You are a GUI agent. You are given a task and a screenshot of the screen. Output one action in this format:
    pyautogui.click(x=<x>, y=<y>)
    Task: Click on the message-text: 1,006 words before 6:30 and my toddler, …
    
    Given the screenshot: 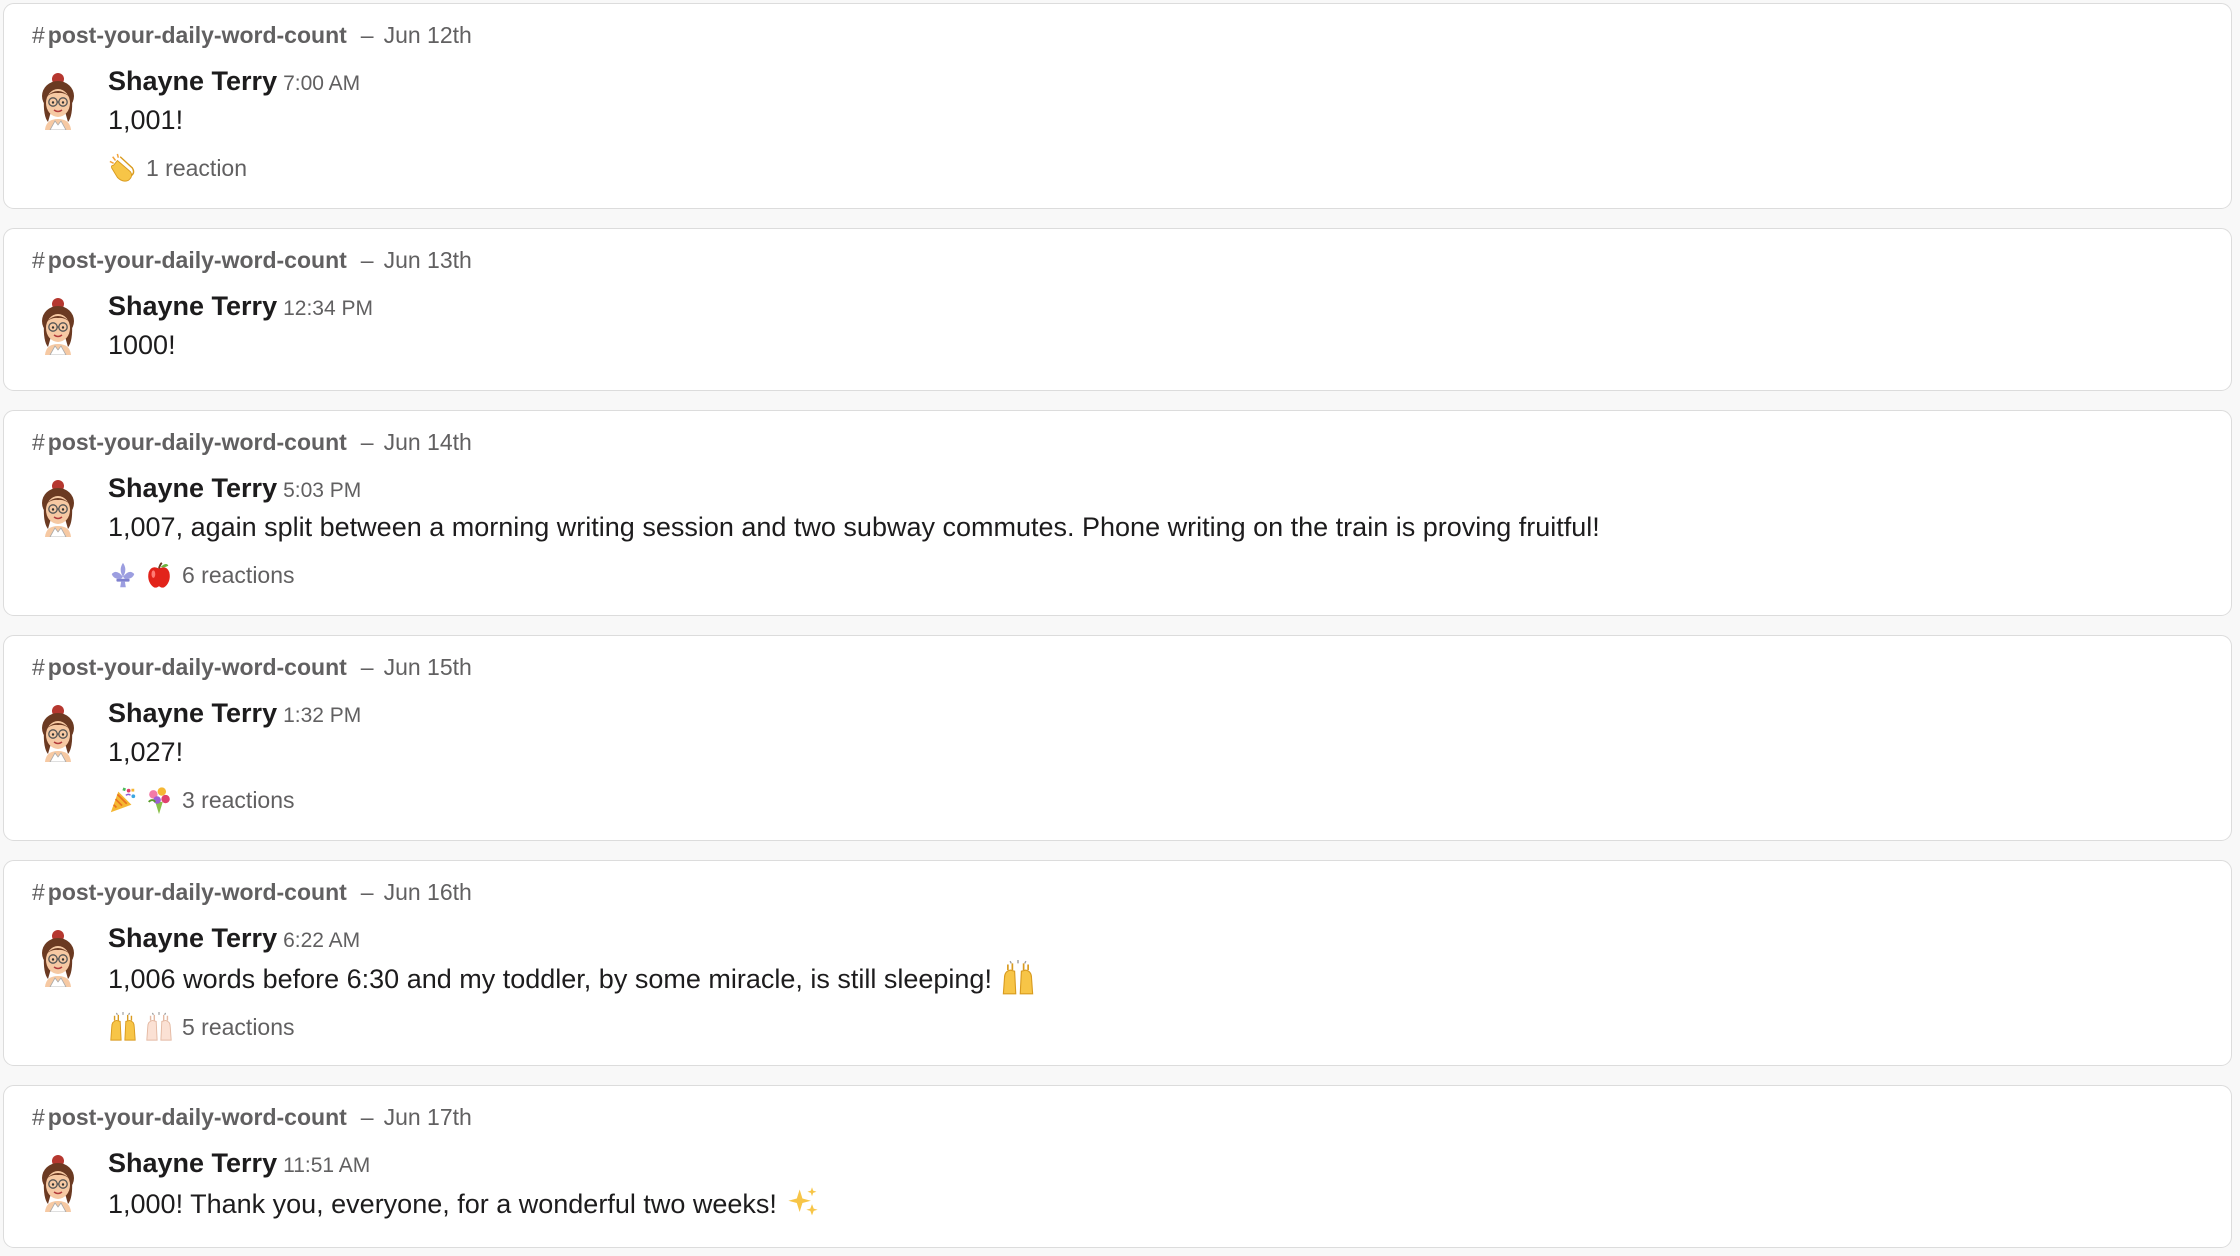 What is the action you would take?
    pyautogui.click(x=550, y=979)
    